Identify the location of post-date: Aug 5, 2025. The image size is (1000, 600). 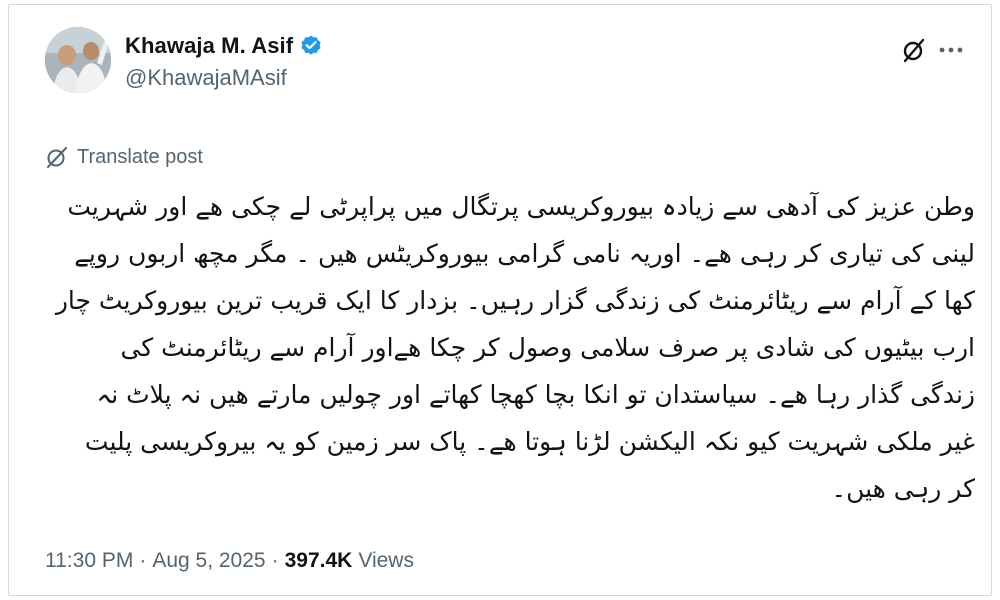
(208, 561).